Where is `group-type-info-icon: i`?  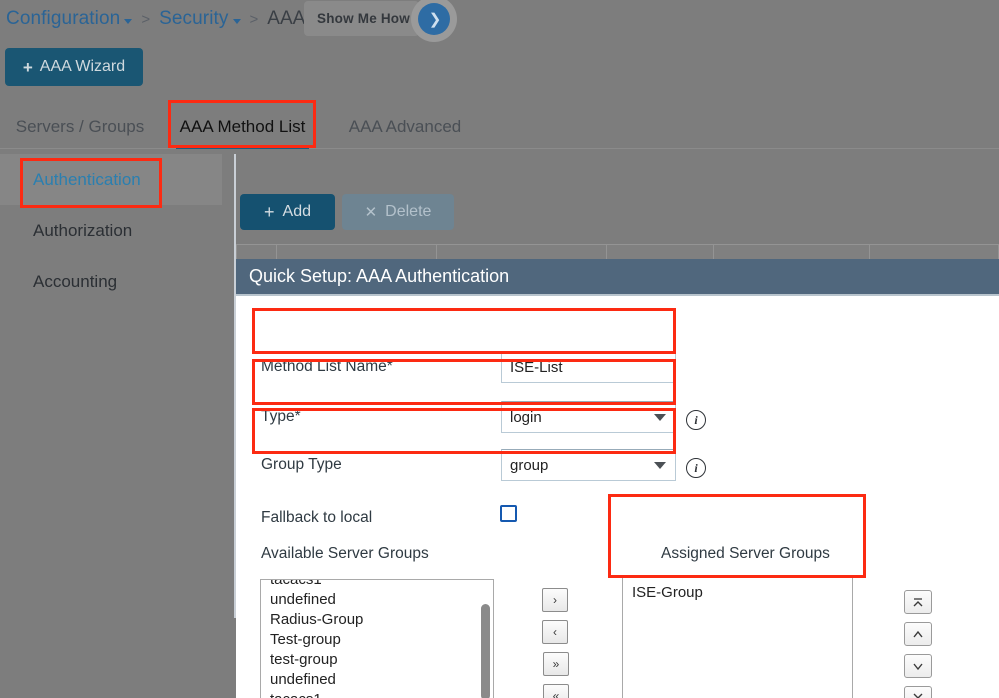
group-type-info-icon: i is located at coordinates (696, 468).